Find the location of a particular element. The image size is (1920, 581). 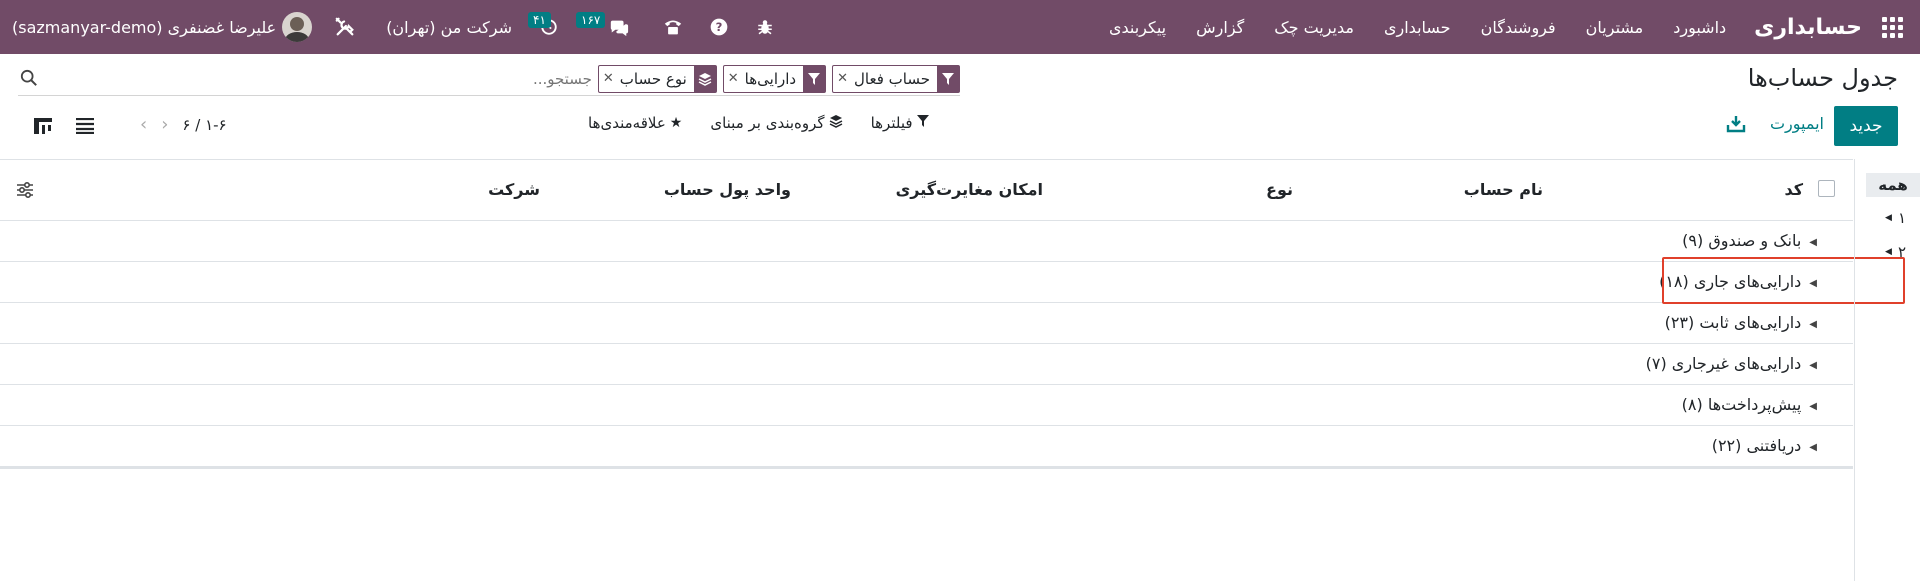

company-switcher: شرکت من (تهران) is located at coordinates (449, 27).